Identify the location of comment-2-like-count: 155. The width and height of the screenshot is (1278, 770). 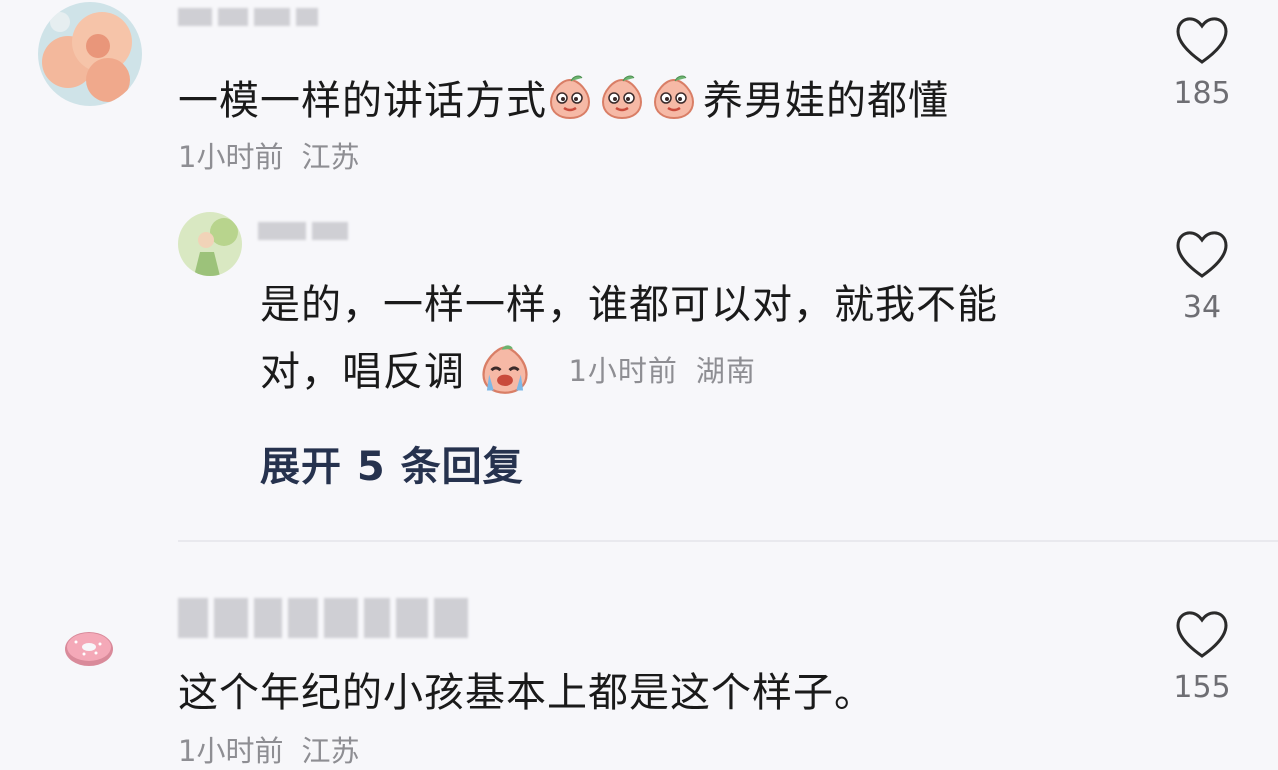
(1202, 687).